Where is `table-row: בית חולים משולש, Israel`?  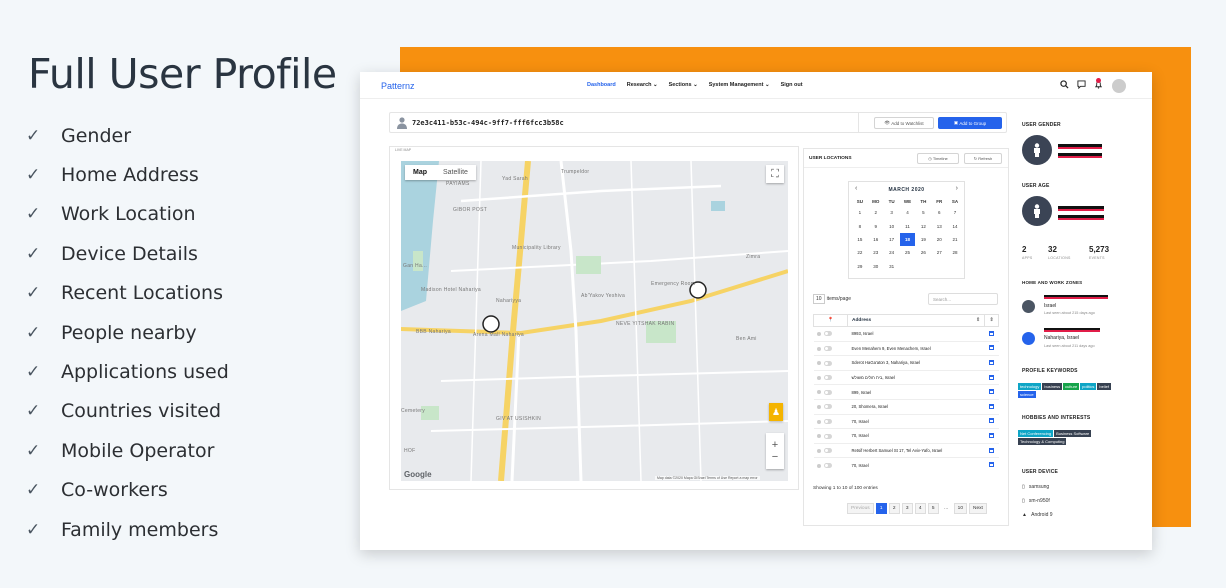 table-row: בית חולים משולש, Israel is located at coordinates (906, 377).